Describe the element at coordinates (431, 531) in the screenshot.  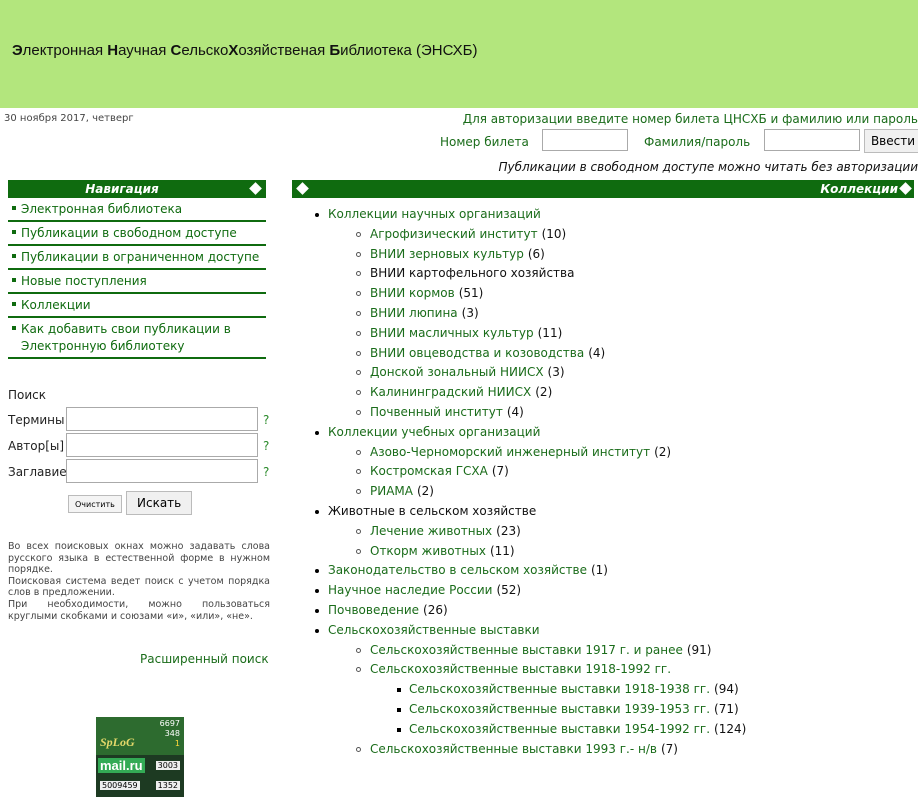
I see `collection-link: Лечение животных` at that location.